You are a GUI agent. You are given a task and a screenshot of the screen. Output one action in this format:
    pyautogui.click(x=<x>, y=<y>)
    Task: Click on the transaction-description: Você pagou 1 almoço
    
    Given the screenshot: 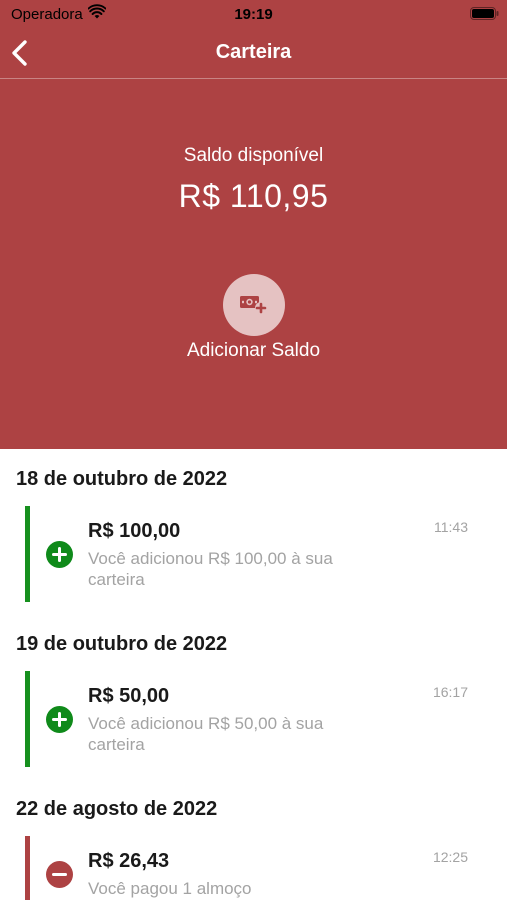 What is the action you would take?
    pyautogui.click(x=170, y=888)
    